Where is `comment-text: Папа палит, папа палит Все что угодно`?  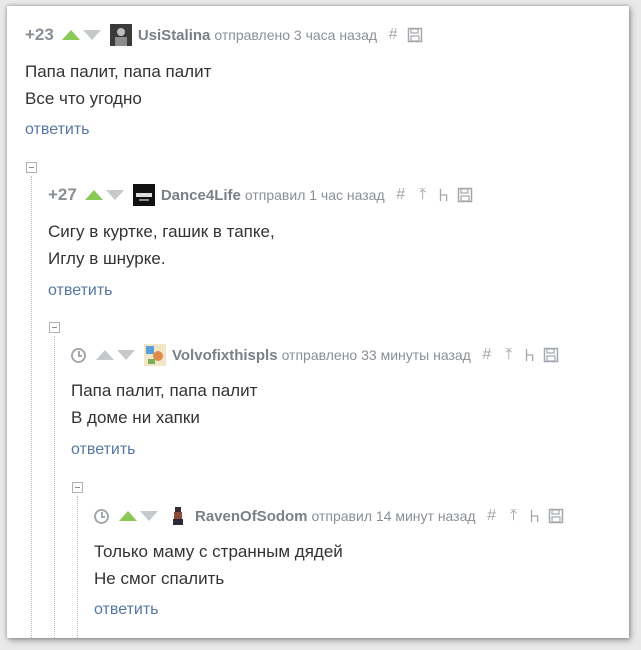
comment-text: Папа палит, папа палит Все что угодно is located at coordinates (118, 85).